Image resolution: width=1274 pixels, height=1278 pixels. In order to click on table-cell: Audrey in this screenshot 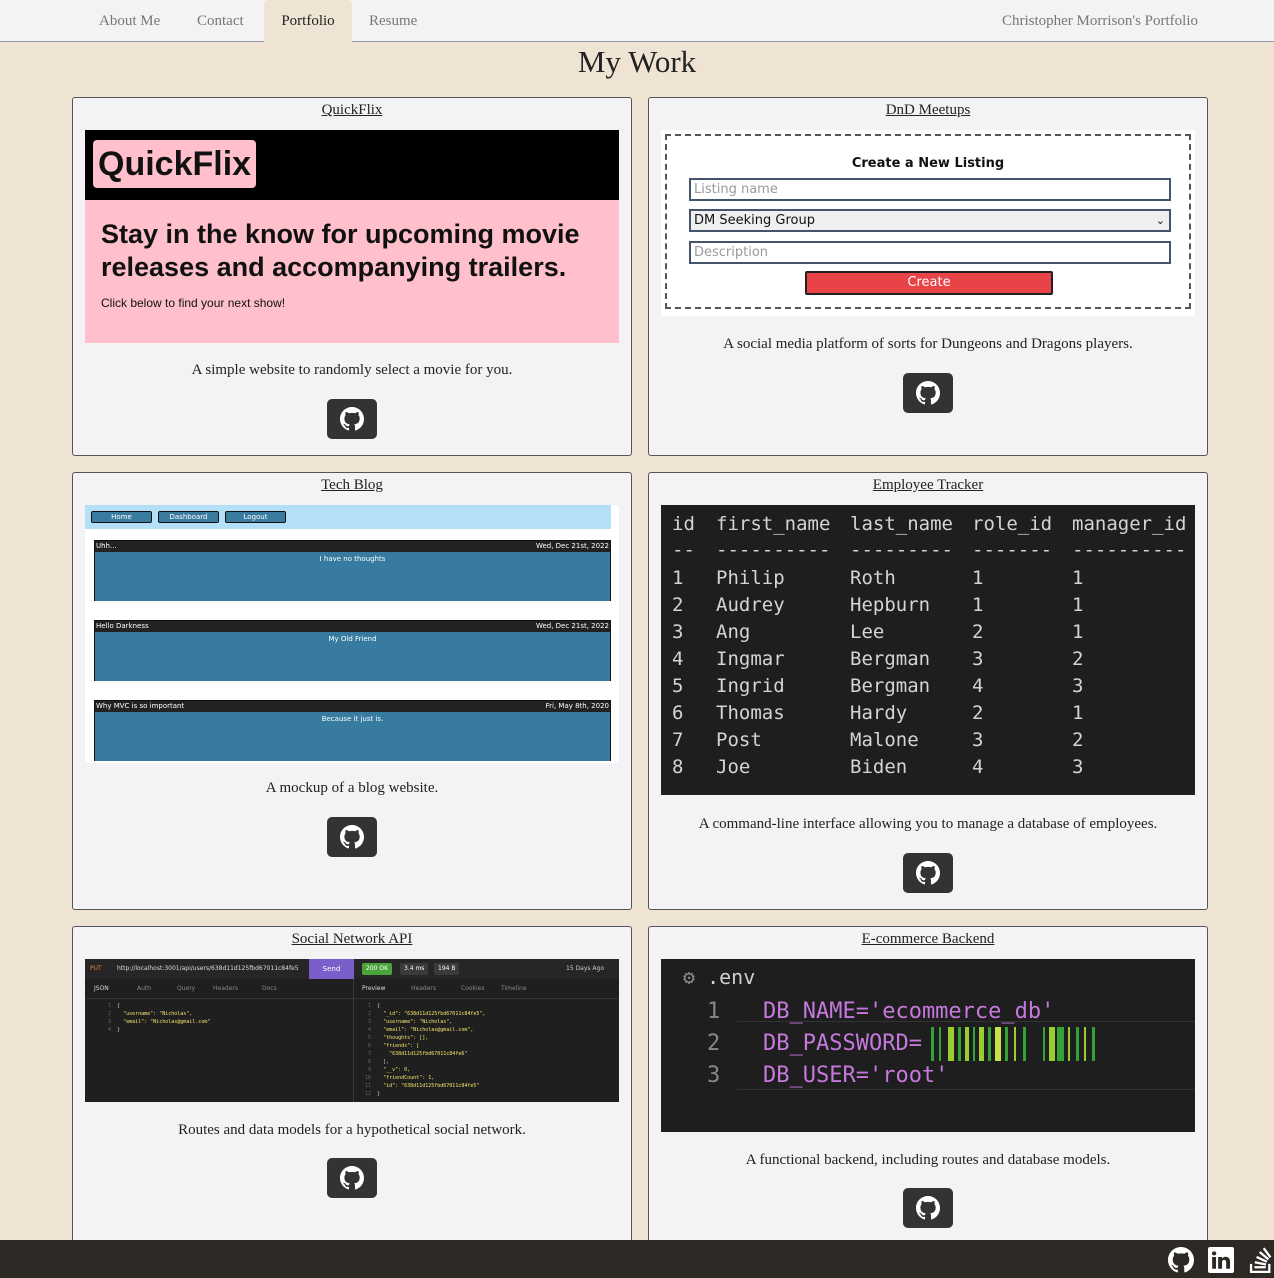, I will do `click(750, 605)`.